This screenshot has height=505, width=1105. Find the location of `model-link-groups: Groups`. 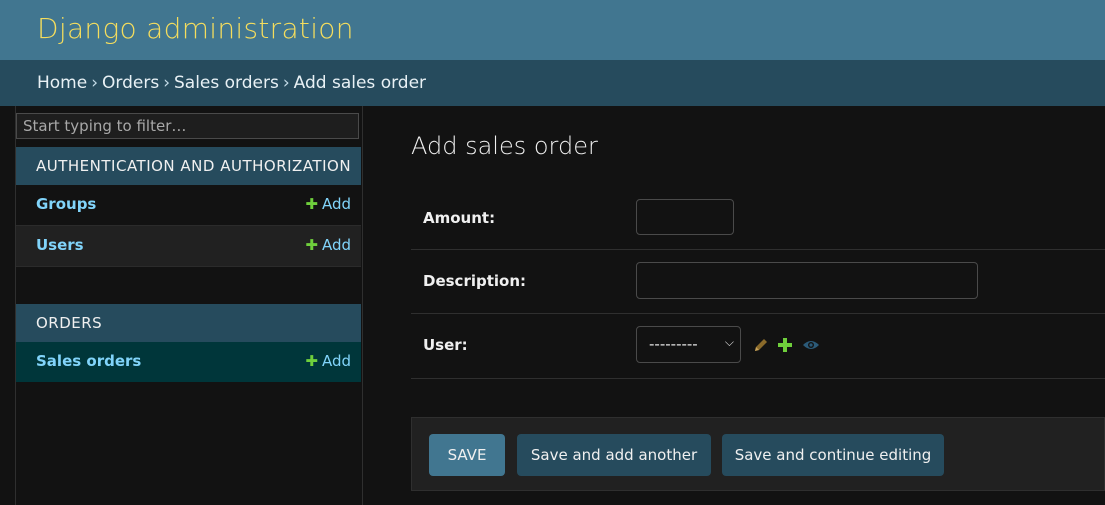

model-link-groups: Groups is located at coordinates (66, 204).